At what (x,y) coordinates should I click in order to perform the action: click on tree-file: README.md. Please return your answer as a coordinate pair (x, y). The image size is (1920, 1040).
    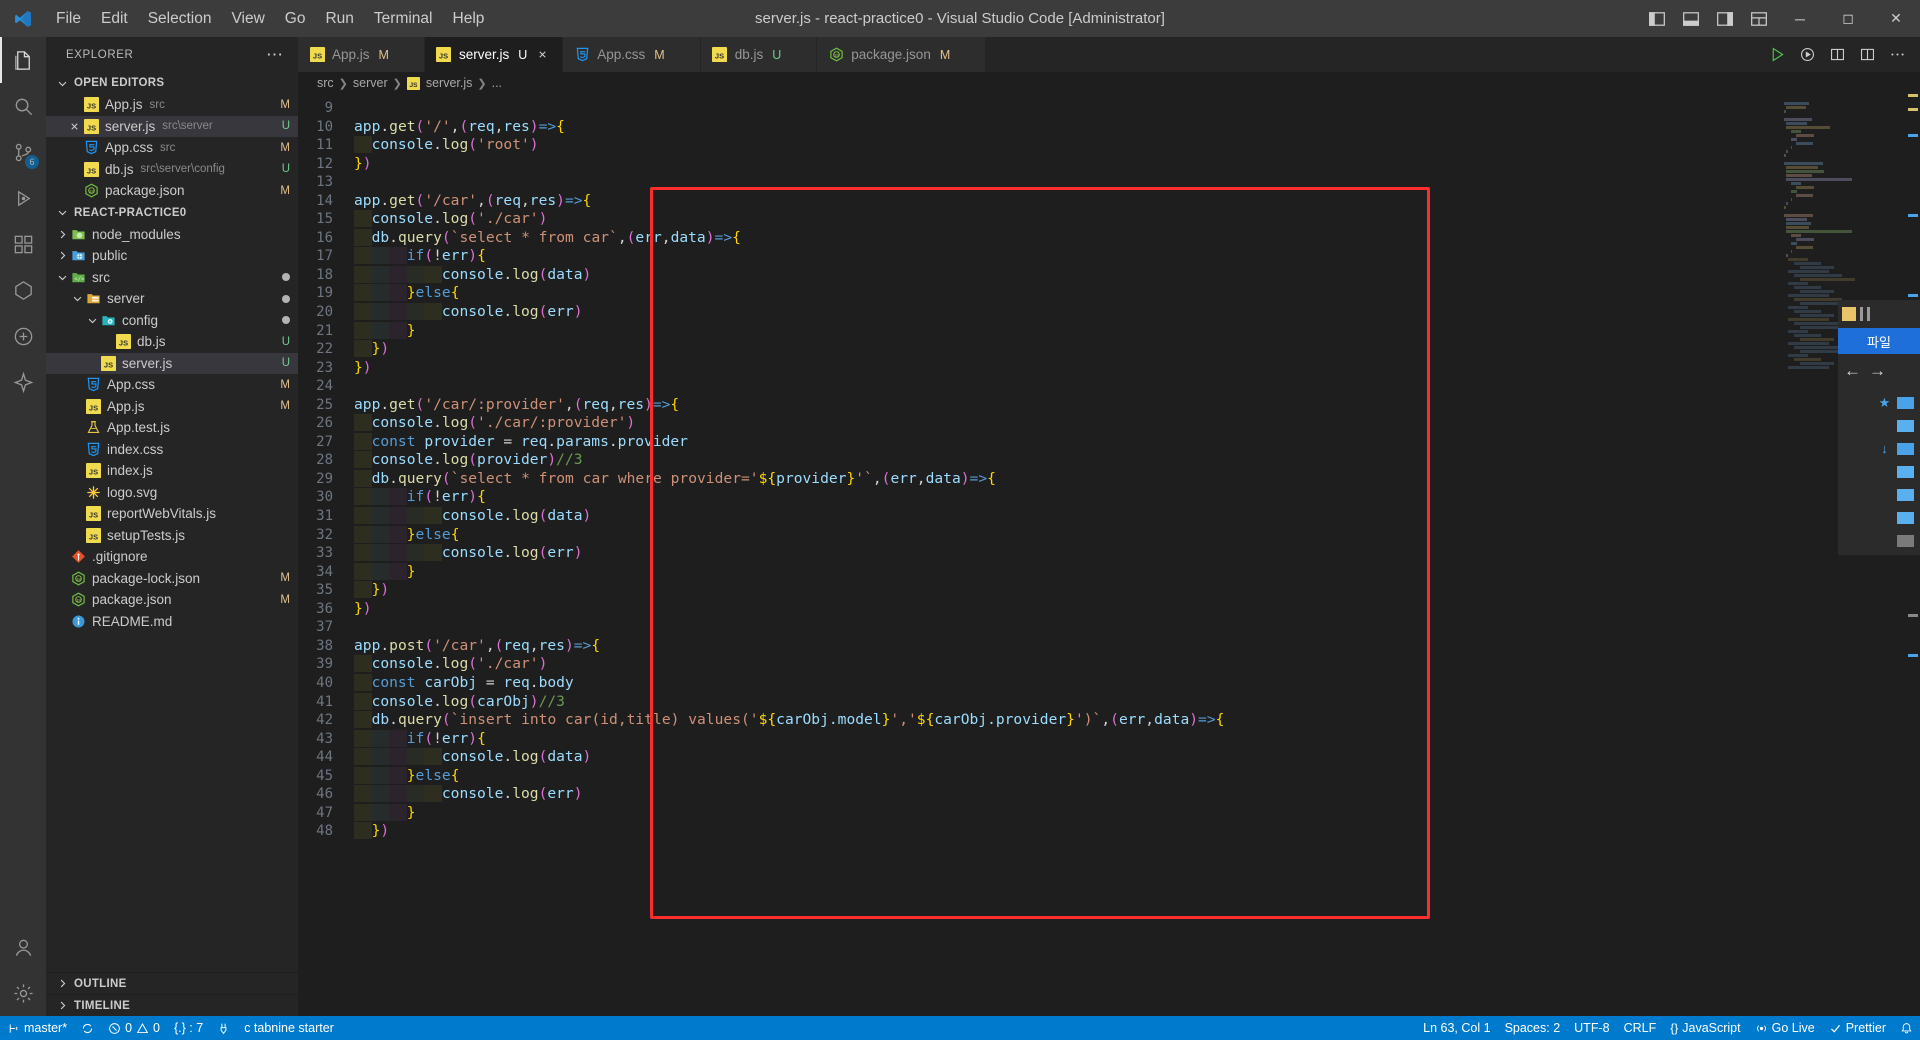
    Looking at the image, I should click on (172, 622).